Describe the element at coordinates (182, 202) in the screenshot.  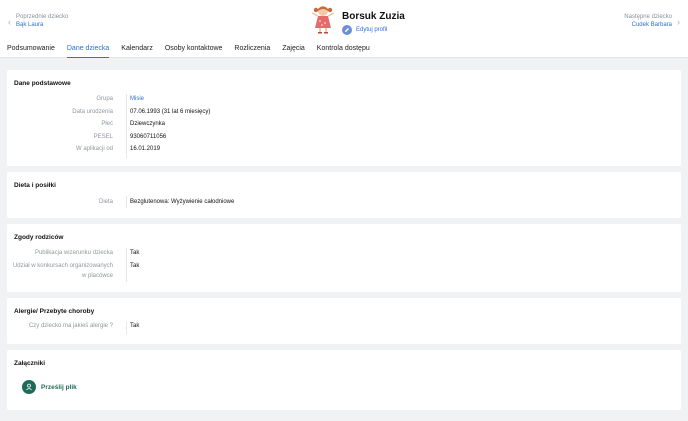
I see `diet-value: Bezglutenowa: Wyżywienie całodniowe` at that location.